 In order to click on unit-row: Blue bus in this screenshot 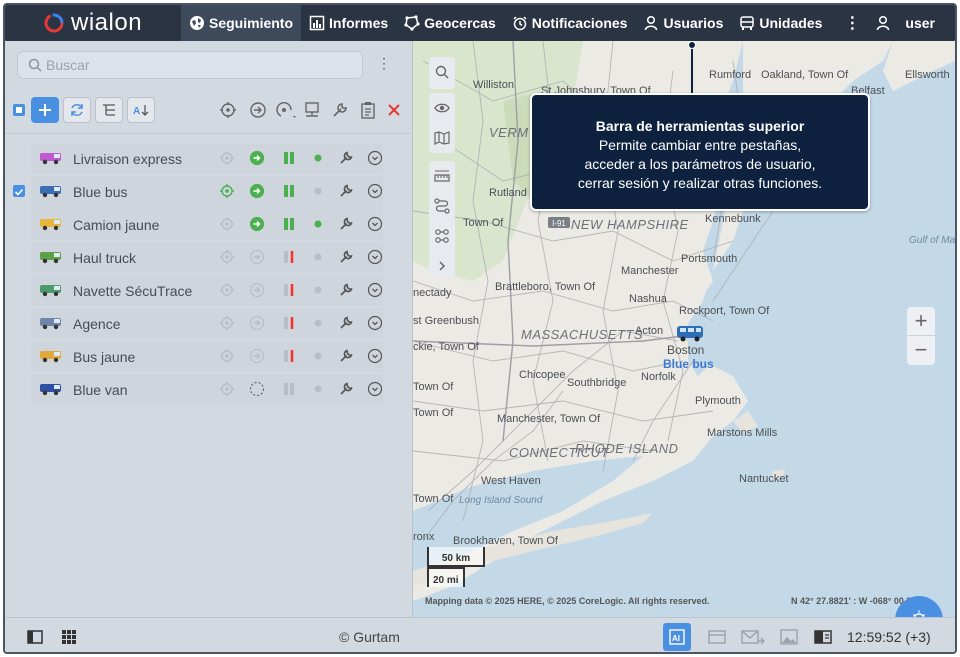, I will do `click(207, 191)`.